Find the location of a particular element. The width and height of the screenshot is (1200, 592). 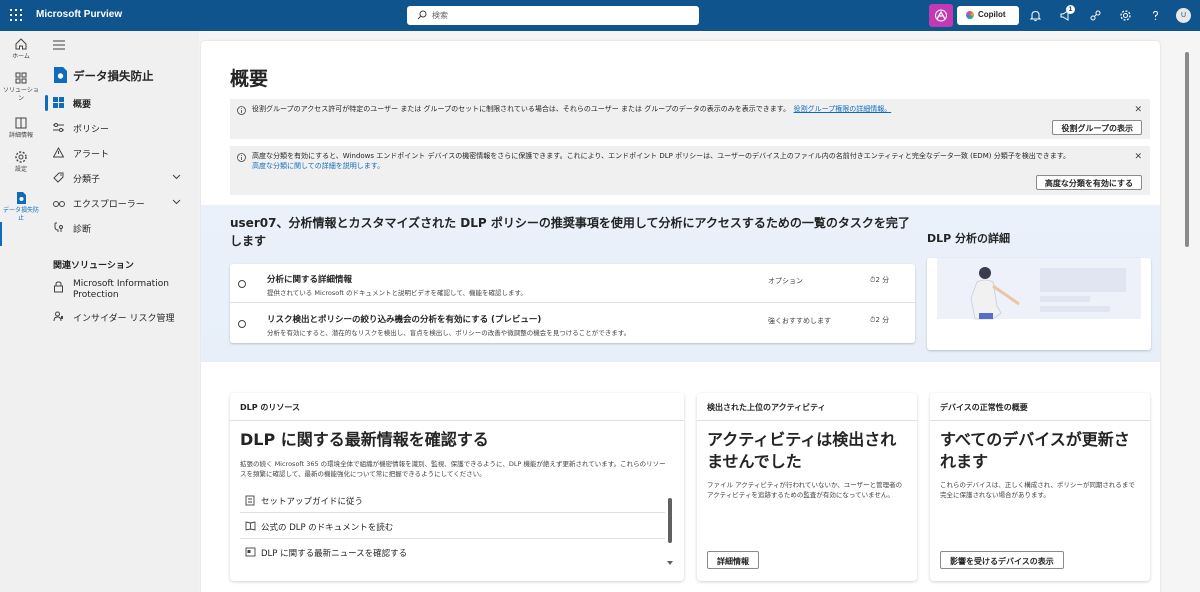

copilot-button: Copilot is located at coordinates (988, 15).